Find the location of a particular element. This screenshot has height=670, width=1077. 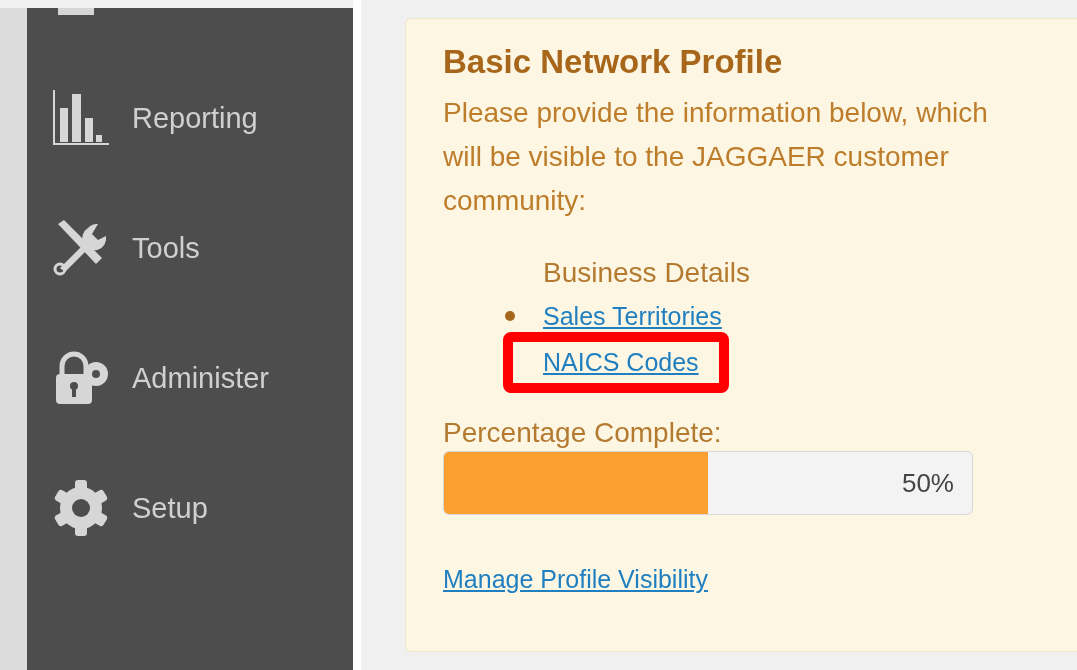

nav-item: Administer is located at coordinates (190, 378).